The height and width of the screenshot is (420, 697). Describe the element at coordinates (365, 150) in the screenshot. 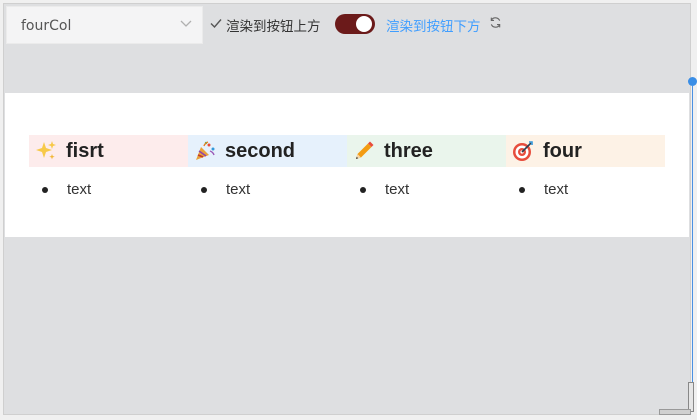

I see `pencil-icon` at that location.